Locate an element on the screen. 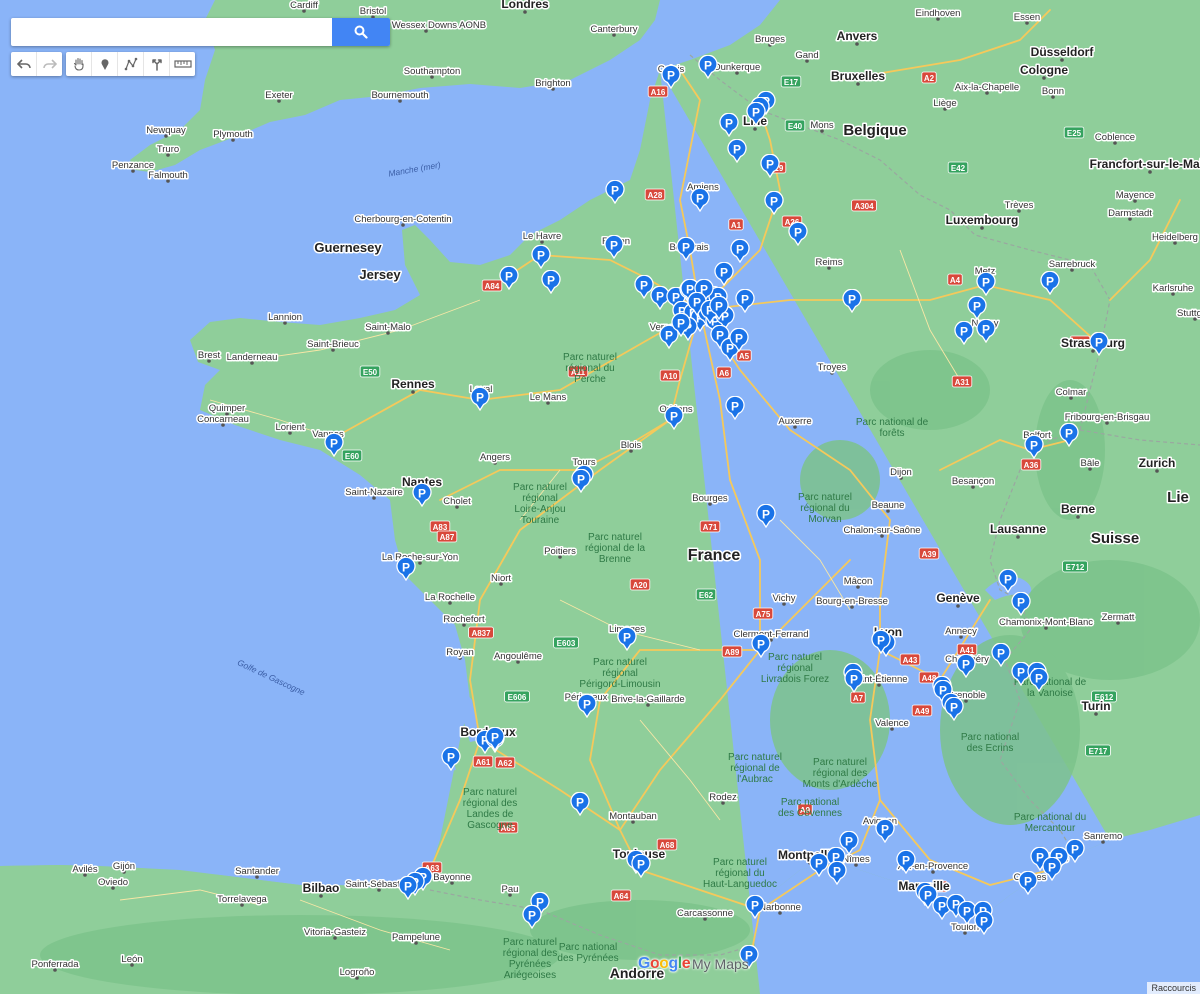 This screenshot has width=1200, height=994. city-label: Montauban is located at coordinates (633, 816).